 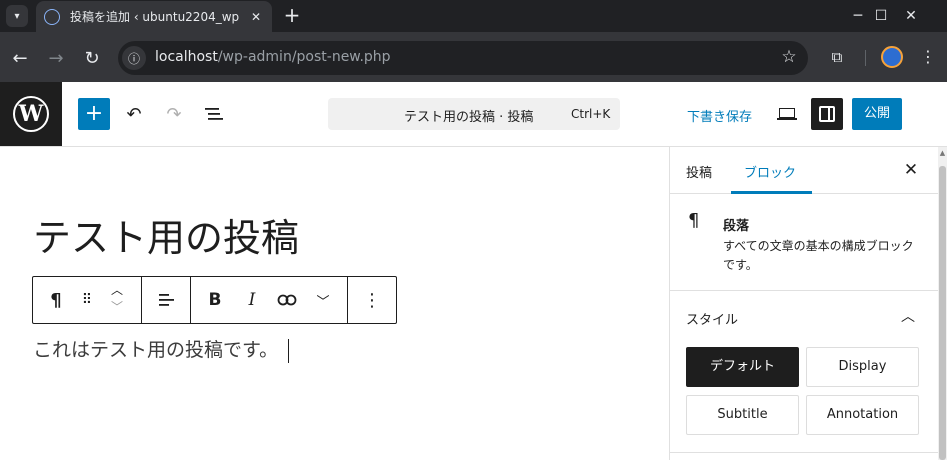 I want to click on block-name: 段落, so click(x=736, y=226).